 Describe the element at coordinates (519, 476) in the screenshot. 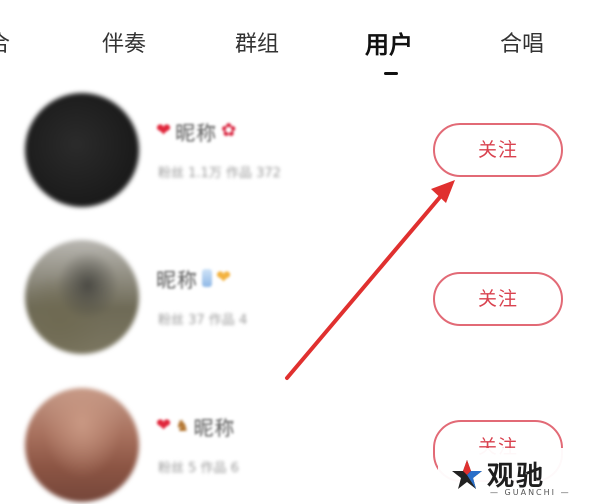

I see `watermark-logo: 观驰 — GUANCHI —` at that location.